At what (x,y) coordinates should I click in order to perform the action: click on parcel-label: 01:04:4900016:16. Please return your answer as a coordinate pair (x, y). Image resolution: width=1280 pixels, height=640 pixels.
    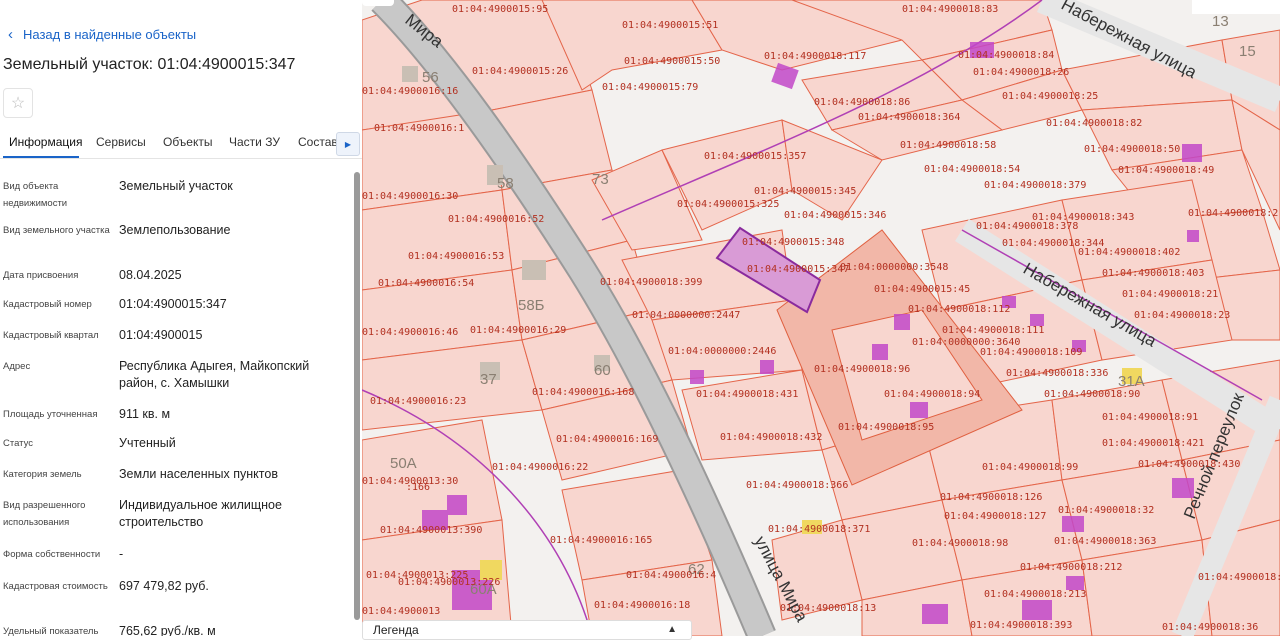
    Looking at the image, I should click on (410, 91).